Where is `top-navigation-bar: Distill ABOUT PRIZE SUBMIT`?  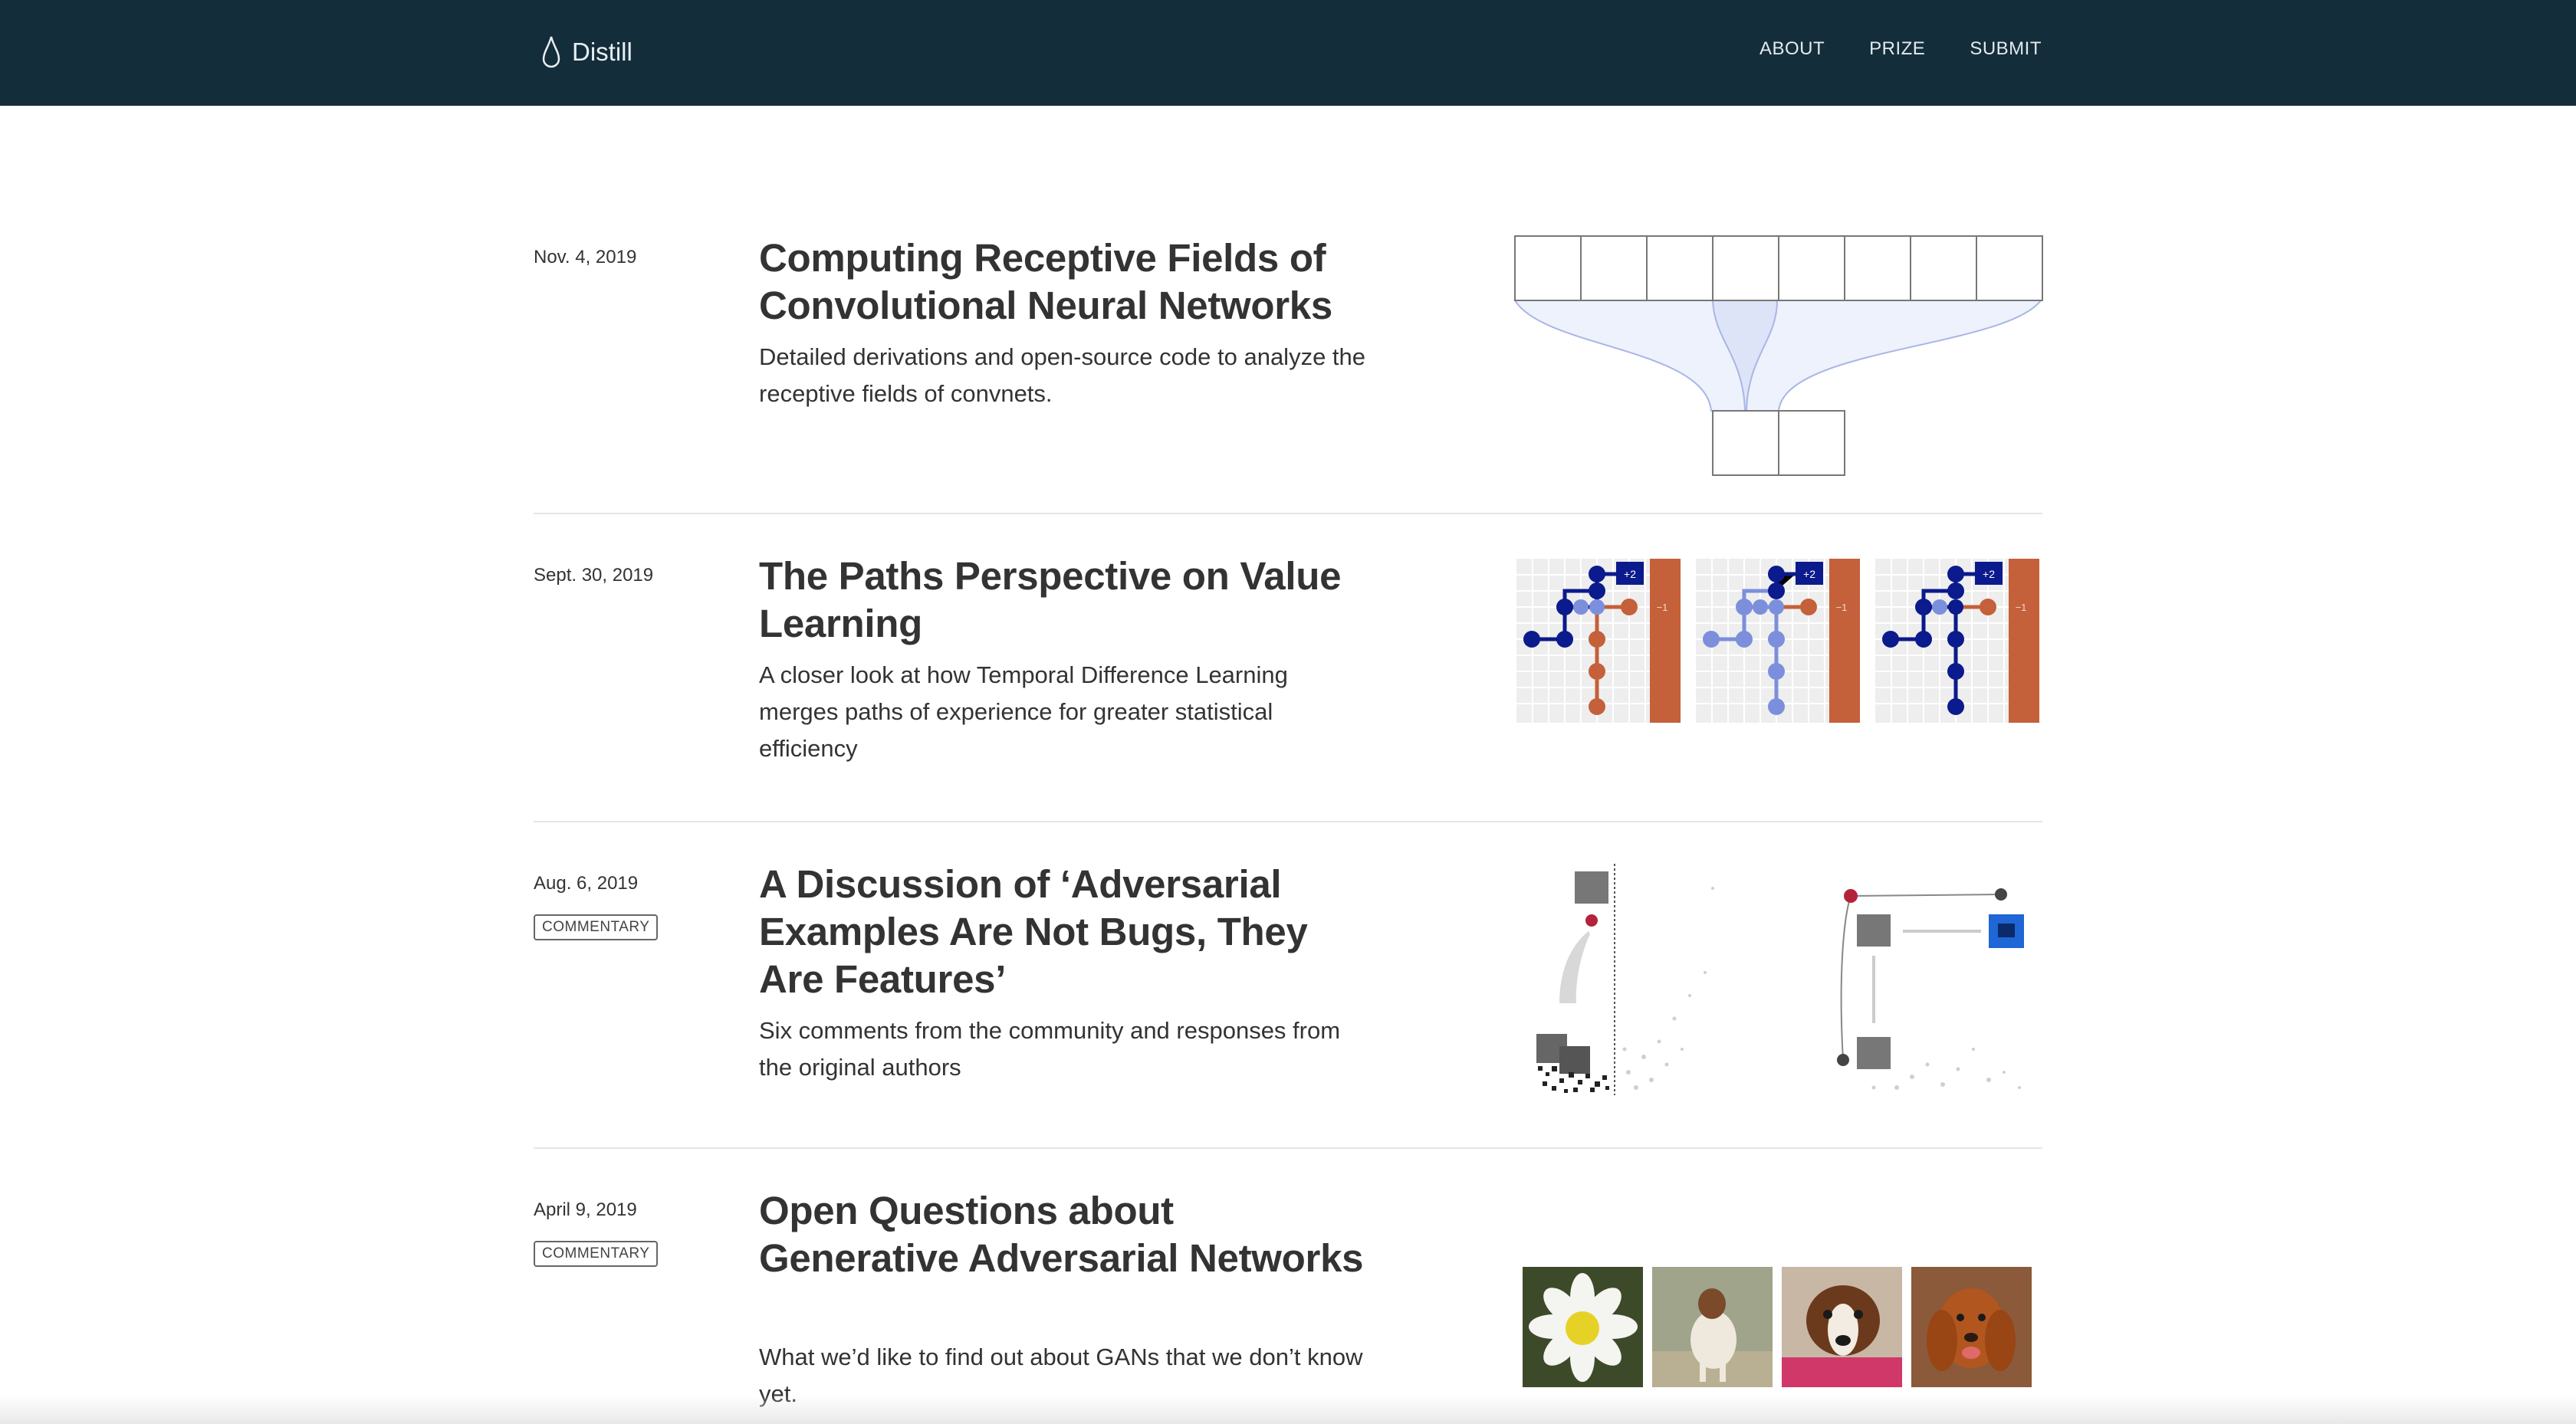 top-navigation-bar: Distill ABOUT PRIZE SUBMIT is located at coordinates (1288, 53).